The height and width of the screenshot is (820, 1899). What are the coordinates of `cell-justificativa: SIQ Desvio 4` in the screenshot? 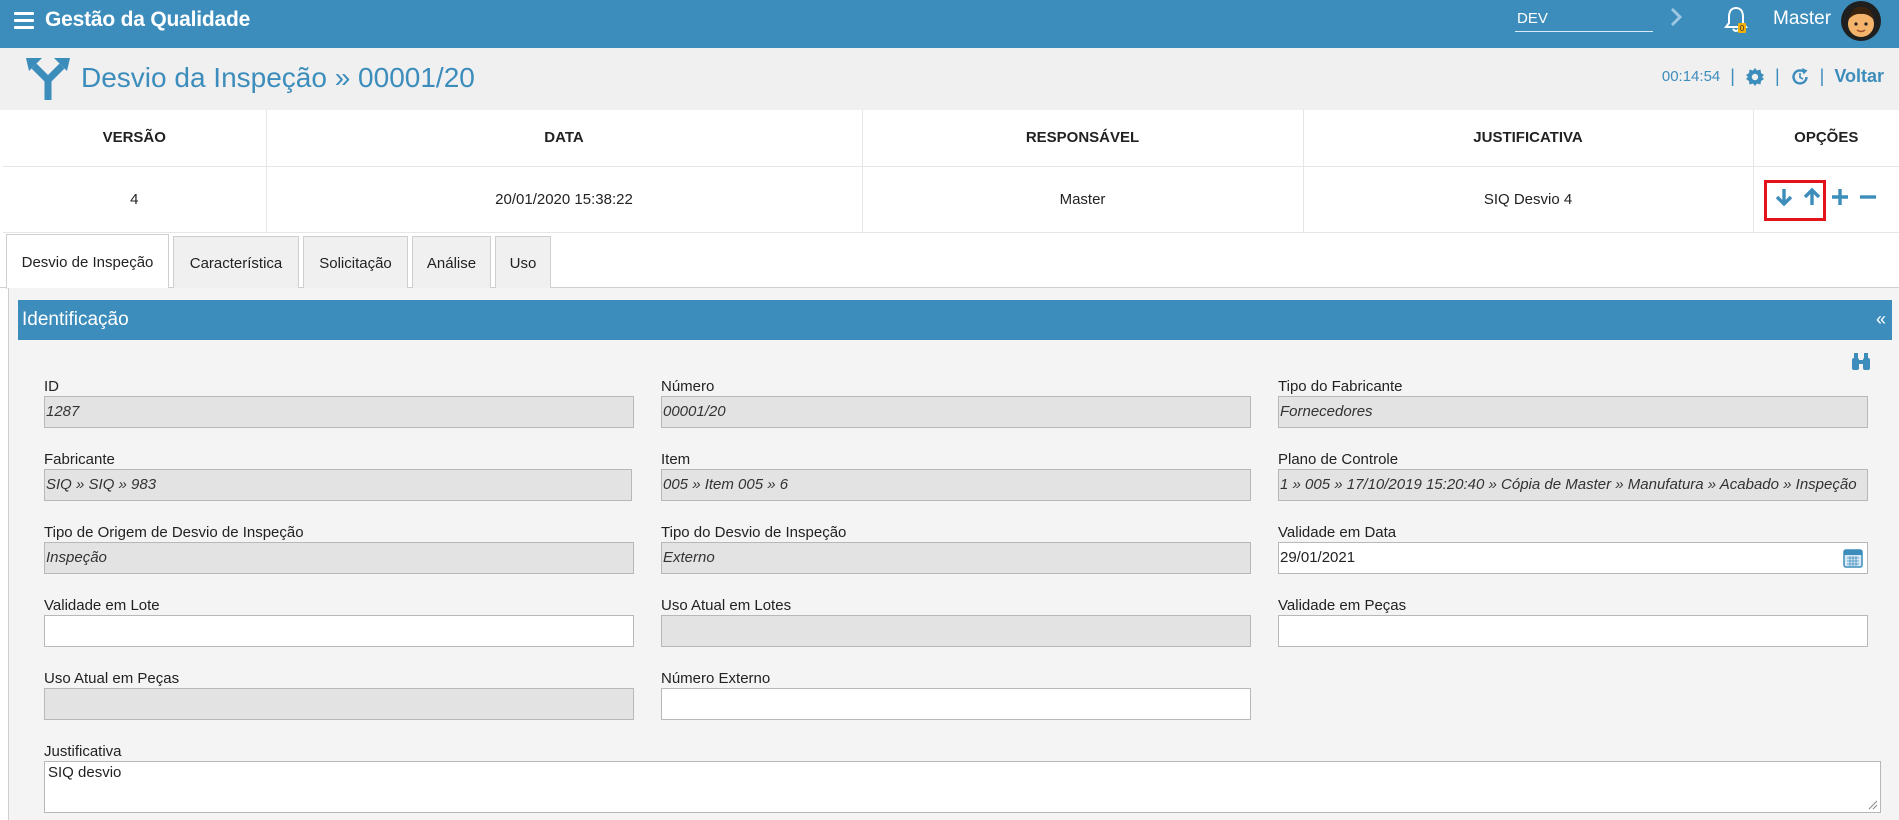 It's located at (1527, 199).